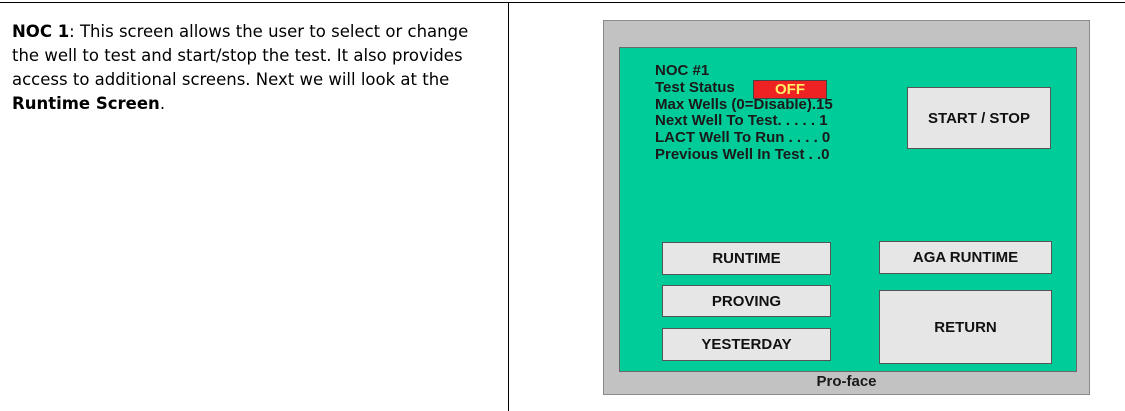 The width and height of the screenshot is (1125, 411). I want to click on test-status-label: Test Status, so click(695, 87).